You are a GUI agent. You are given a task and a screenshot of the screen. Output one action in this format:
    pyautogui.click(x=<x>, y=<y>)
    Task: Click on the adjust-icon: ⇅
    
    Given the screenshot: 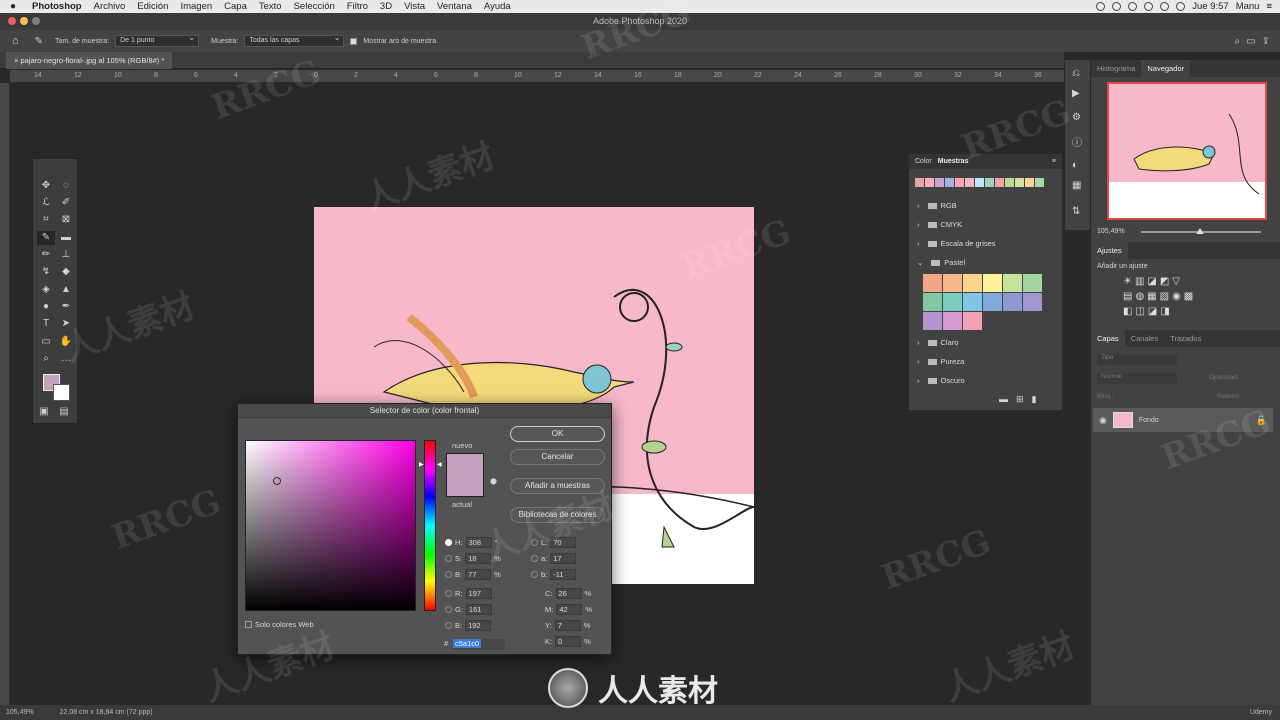 What is the action you would take?
    pyautogui.click(x=1076, y=211)
    